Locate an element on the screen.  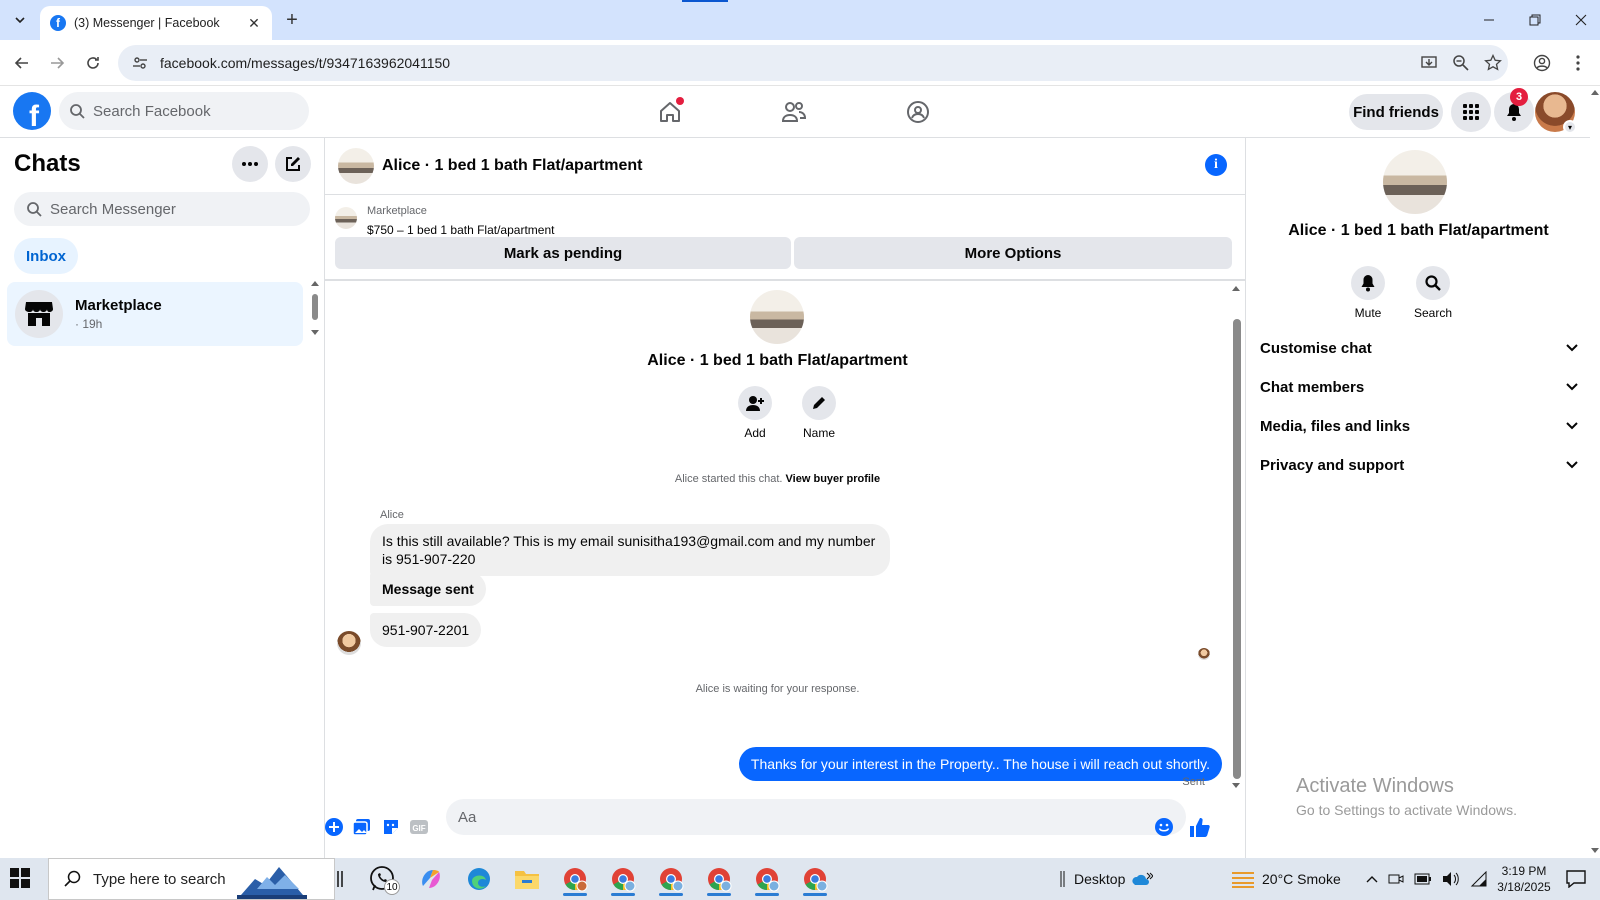
profile-icon is located at coordinates (1542, 63).